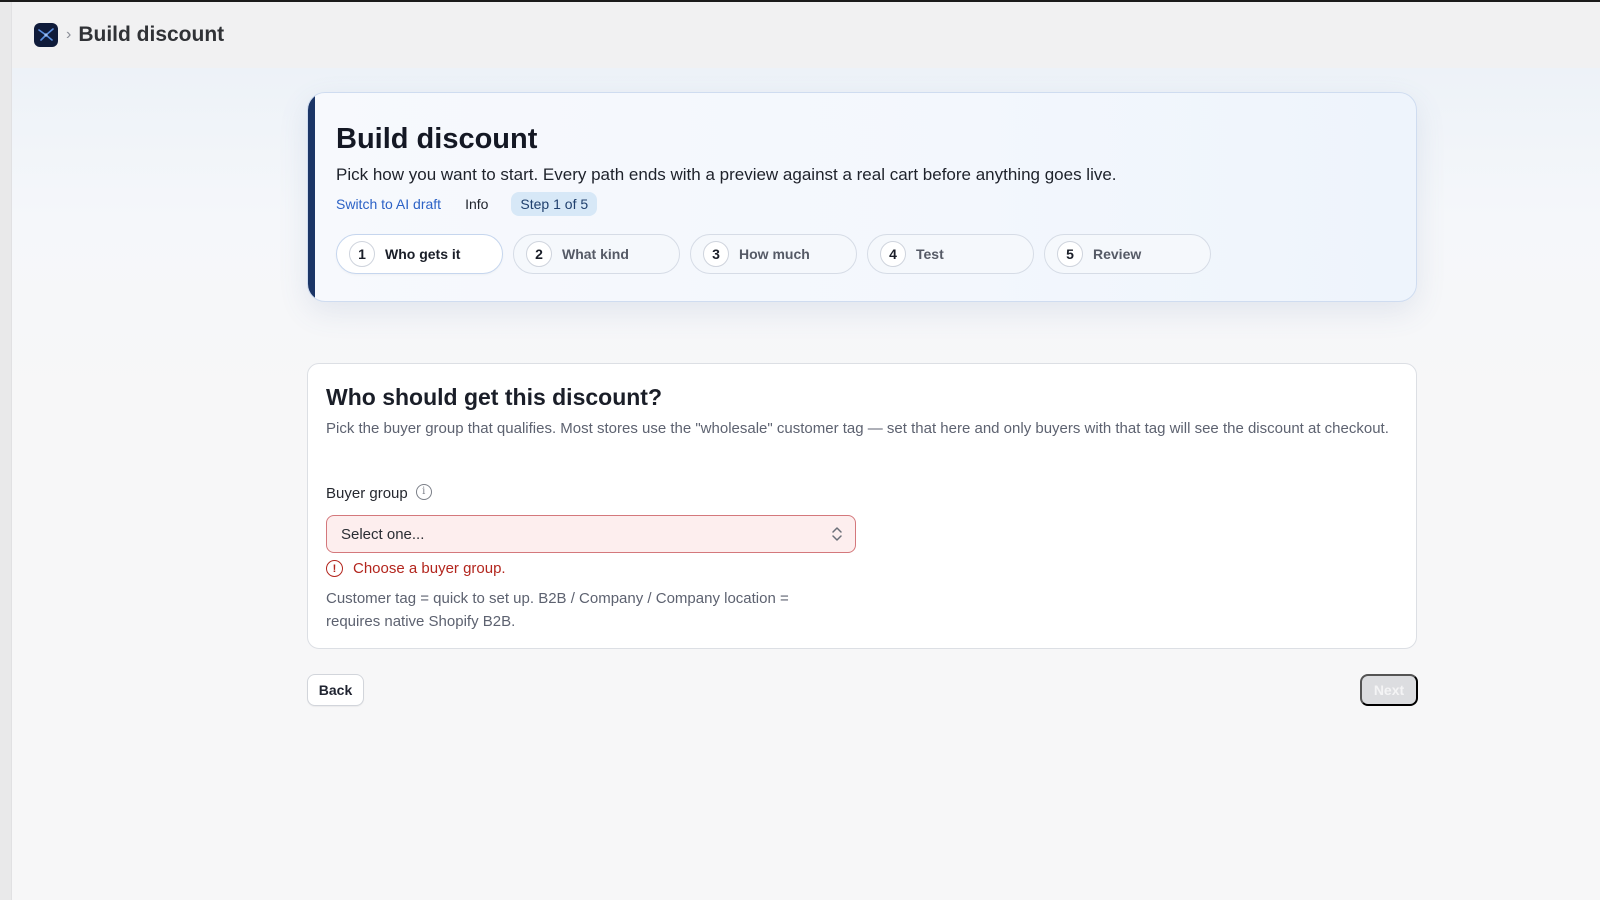  Describe the element at coordinates (716, 254) in the screenshot. I see `step-number: 3` at that location.